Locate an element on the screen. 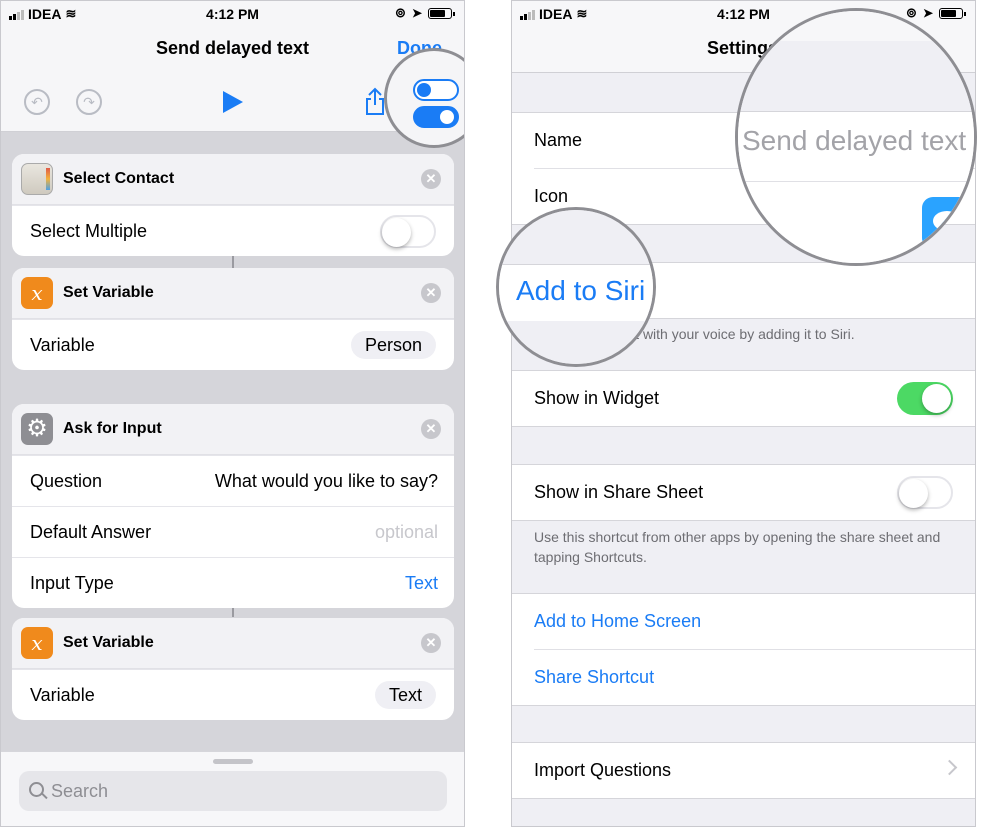  action-set-variable: x Set Variable ✕ Variable Person is located at coordinates (233, 319).